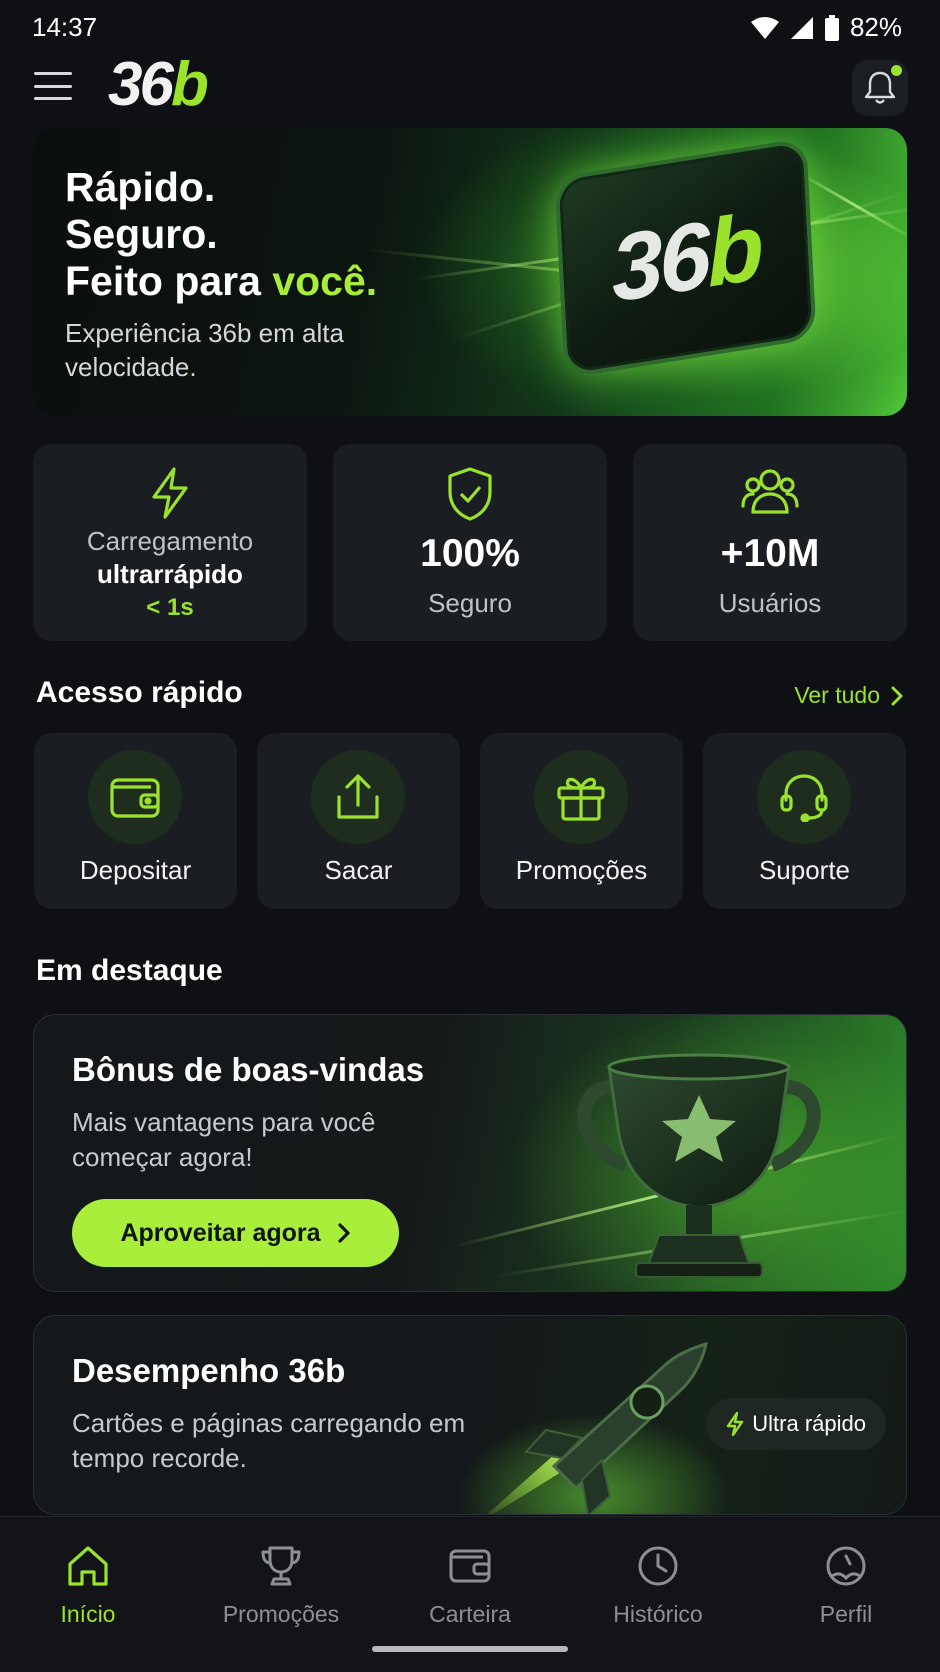 The width and height of the screenshot is (940, 1672). What do you see at coordinates (764, 27) in the screenshot?
I see `wifi-icon` at bounding box center [764, 27].